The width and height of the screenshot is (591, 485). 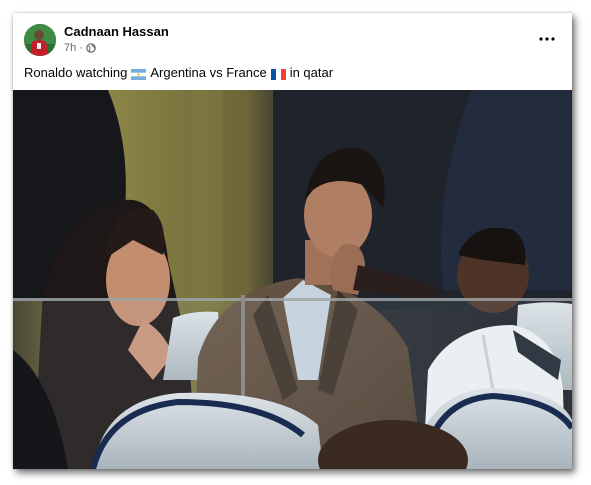 I want to click on post-meta: 7h ·, so click(x=80, y=48).